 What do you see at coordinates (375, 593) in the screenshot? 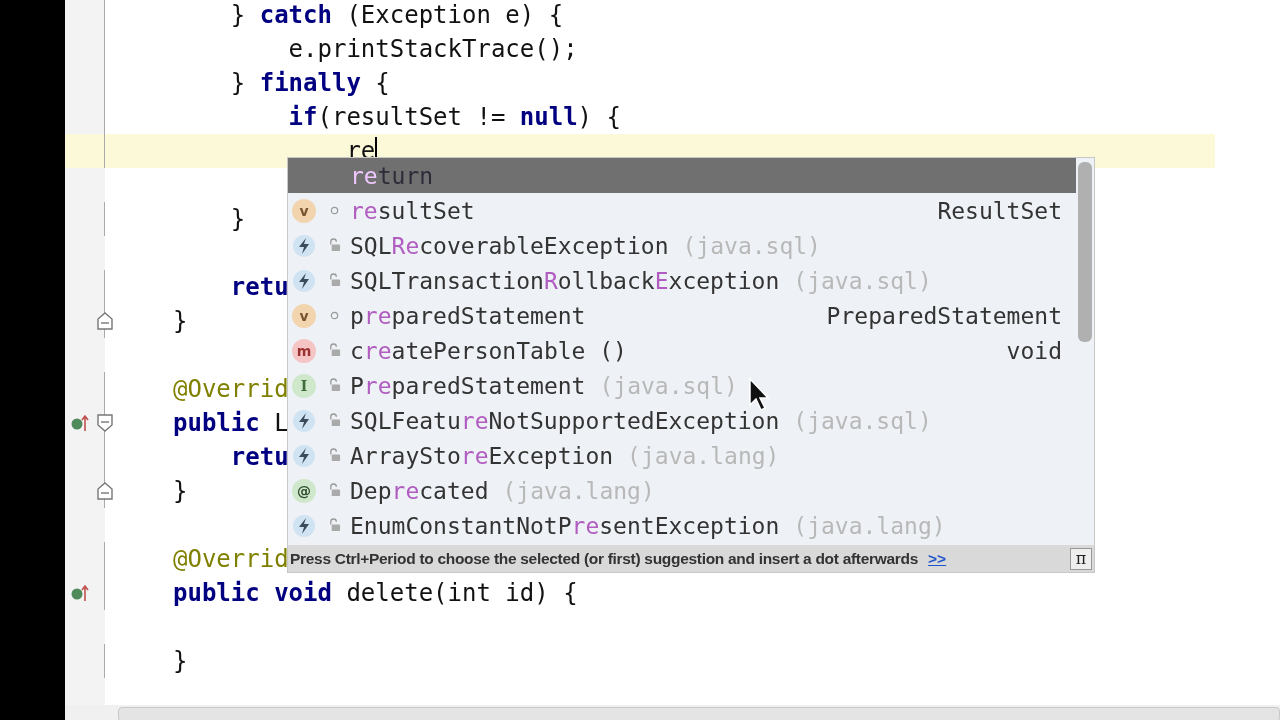
I see `code-line: public void delete(int id) {` at bounding box center [375, 593].